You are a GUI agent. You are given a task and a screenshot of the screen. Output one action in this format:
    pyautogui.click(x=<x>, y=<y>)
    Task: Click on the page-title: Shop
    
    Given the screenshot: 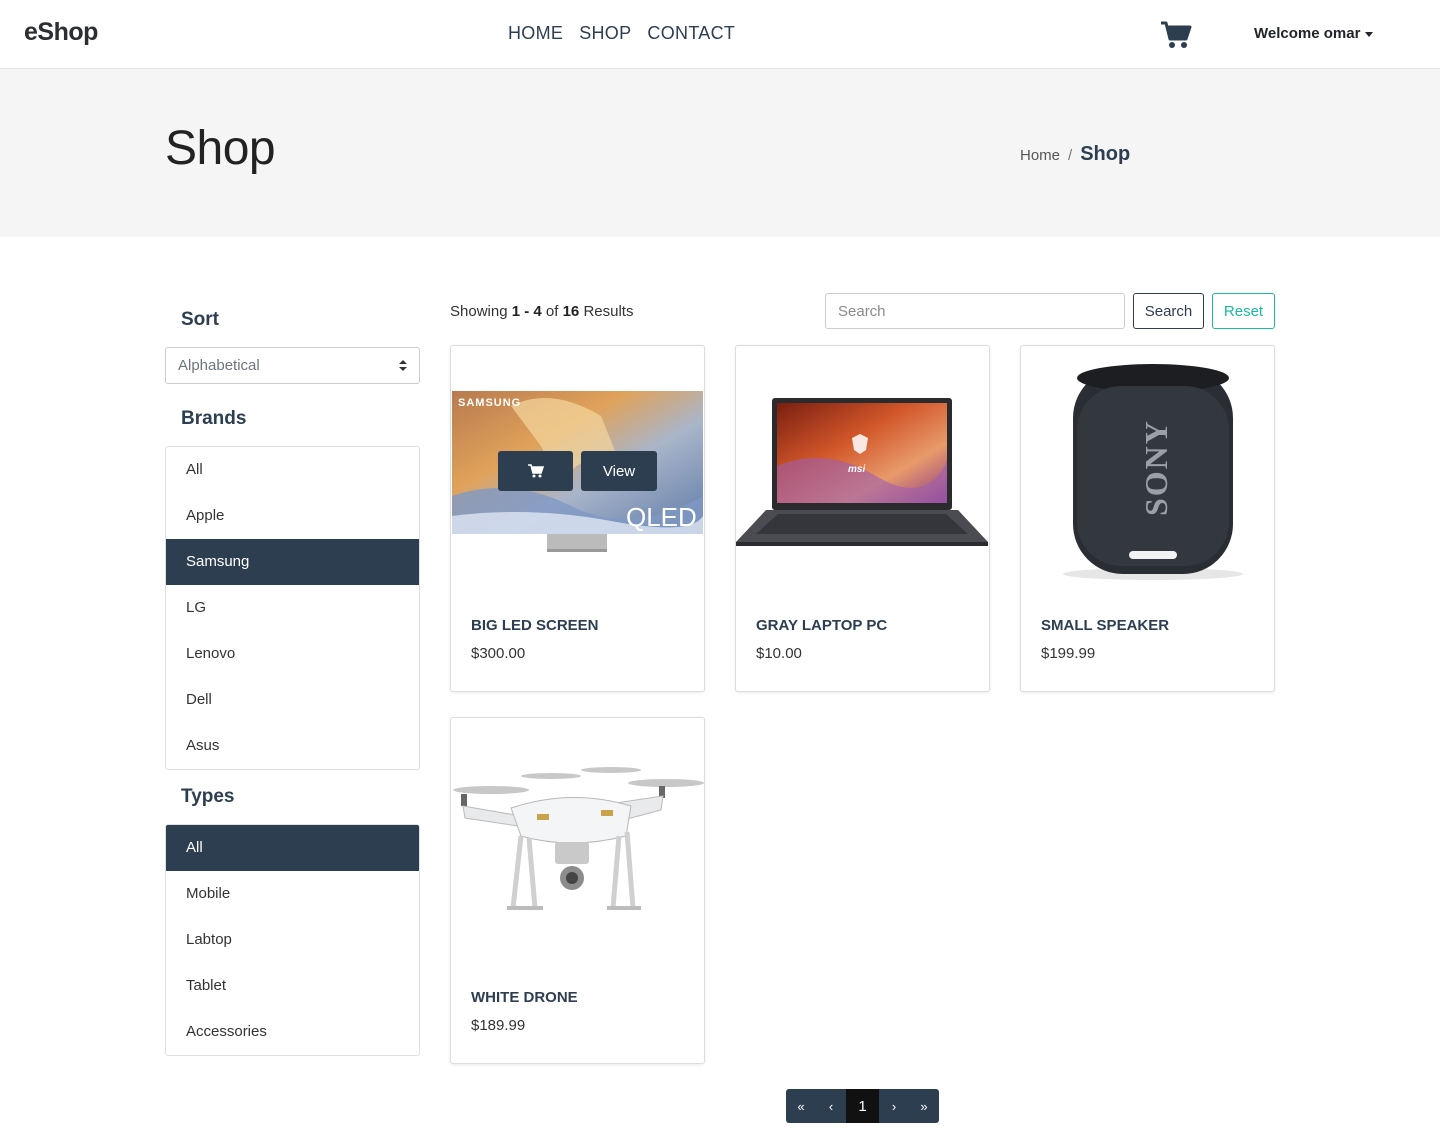 What is the action you would take?
    pyautogui.click(x=220, y=148)
    